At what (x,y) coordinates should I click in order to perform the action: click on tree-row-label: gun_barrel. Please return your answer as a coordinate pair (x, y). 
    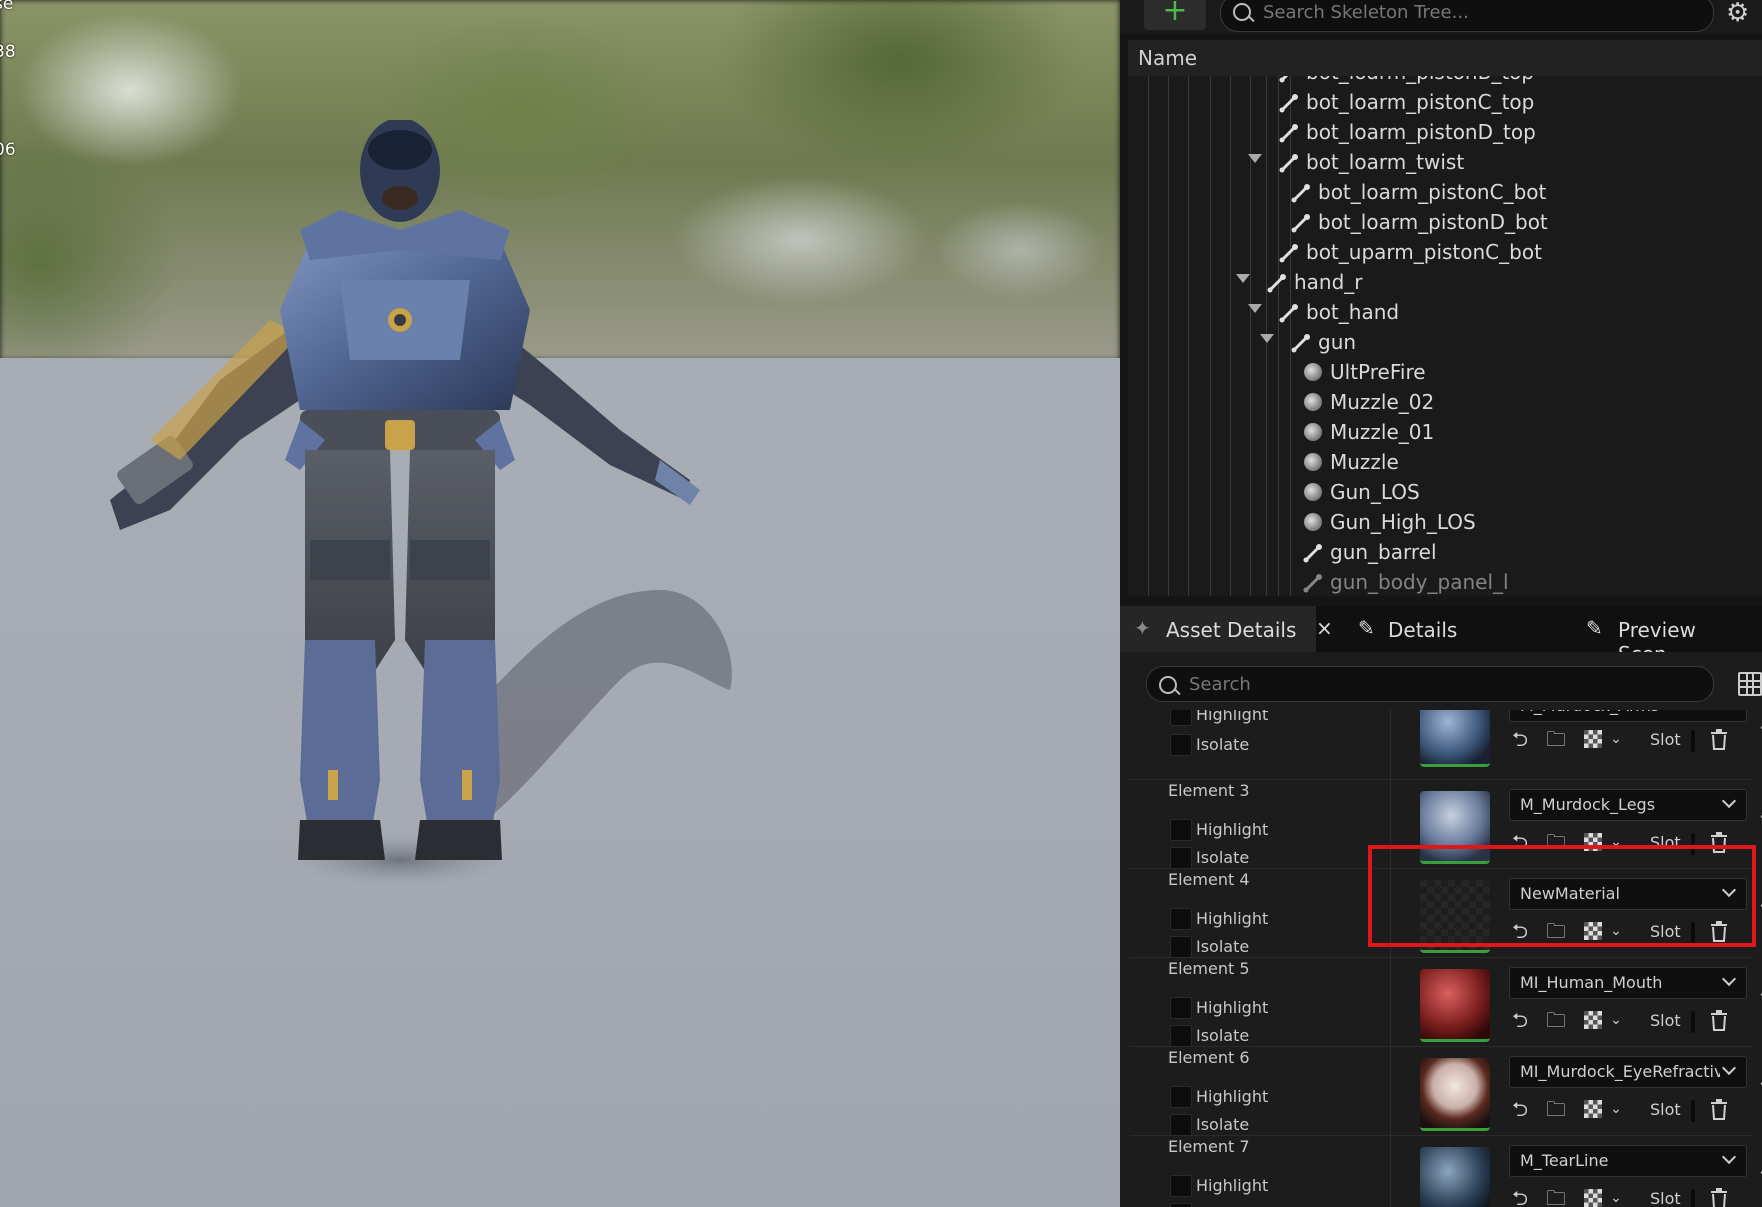
    Looking at the image, I should click on (1383, 552).